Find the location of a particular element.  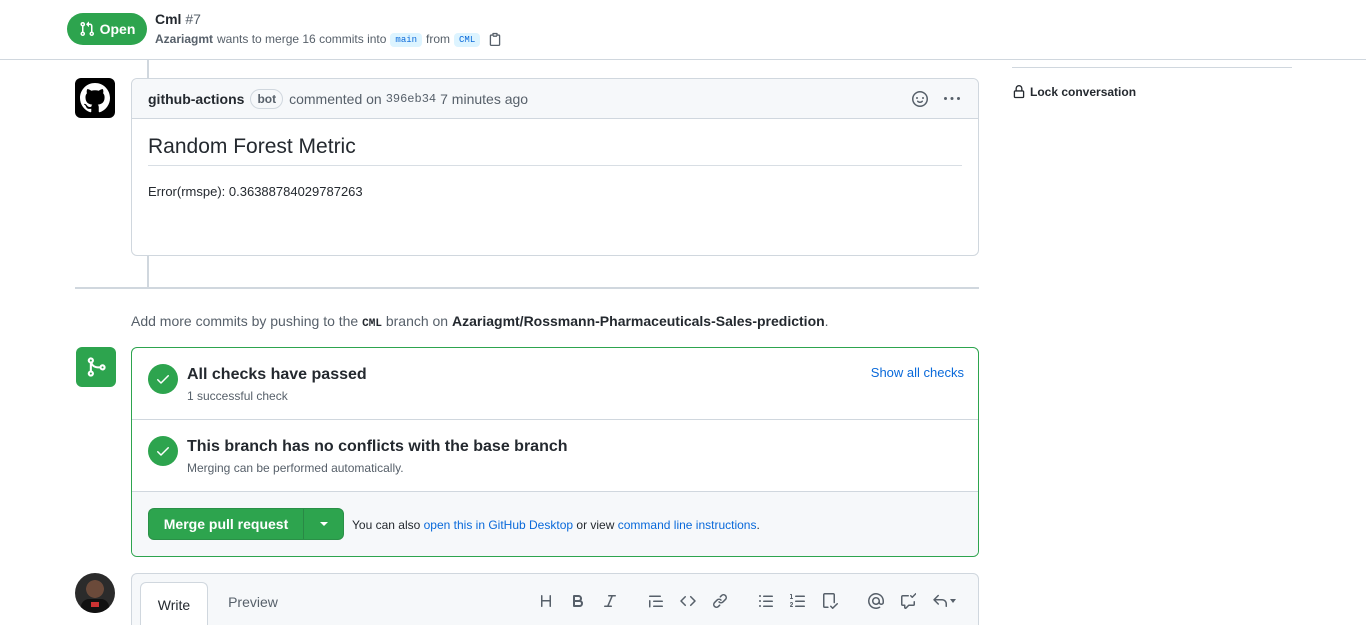

github-actions-avatar is located at coordinates (95, 98).